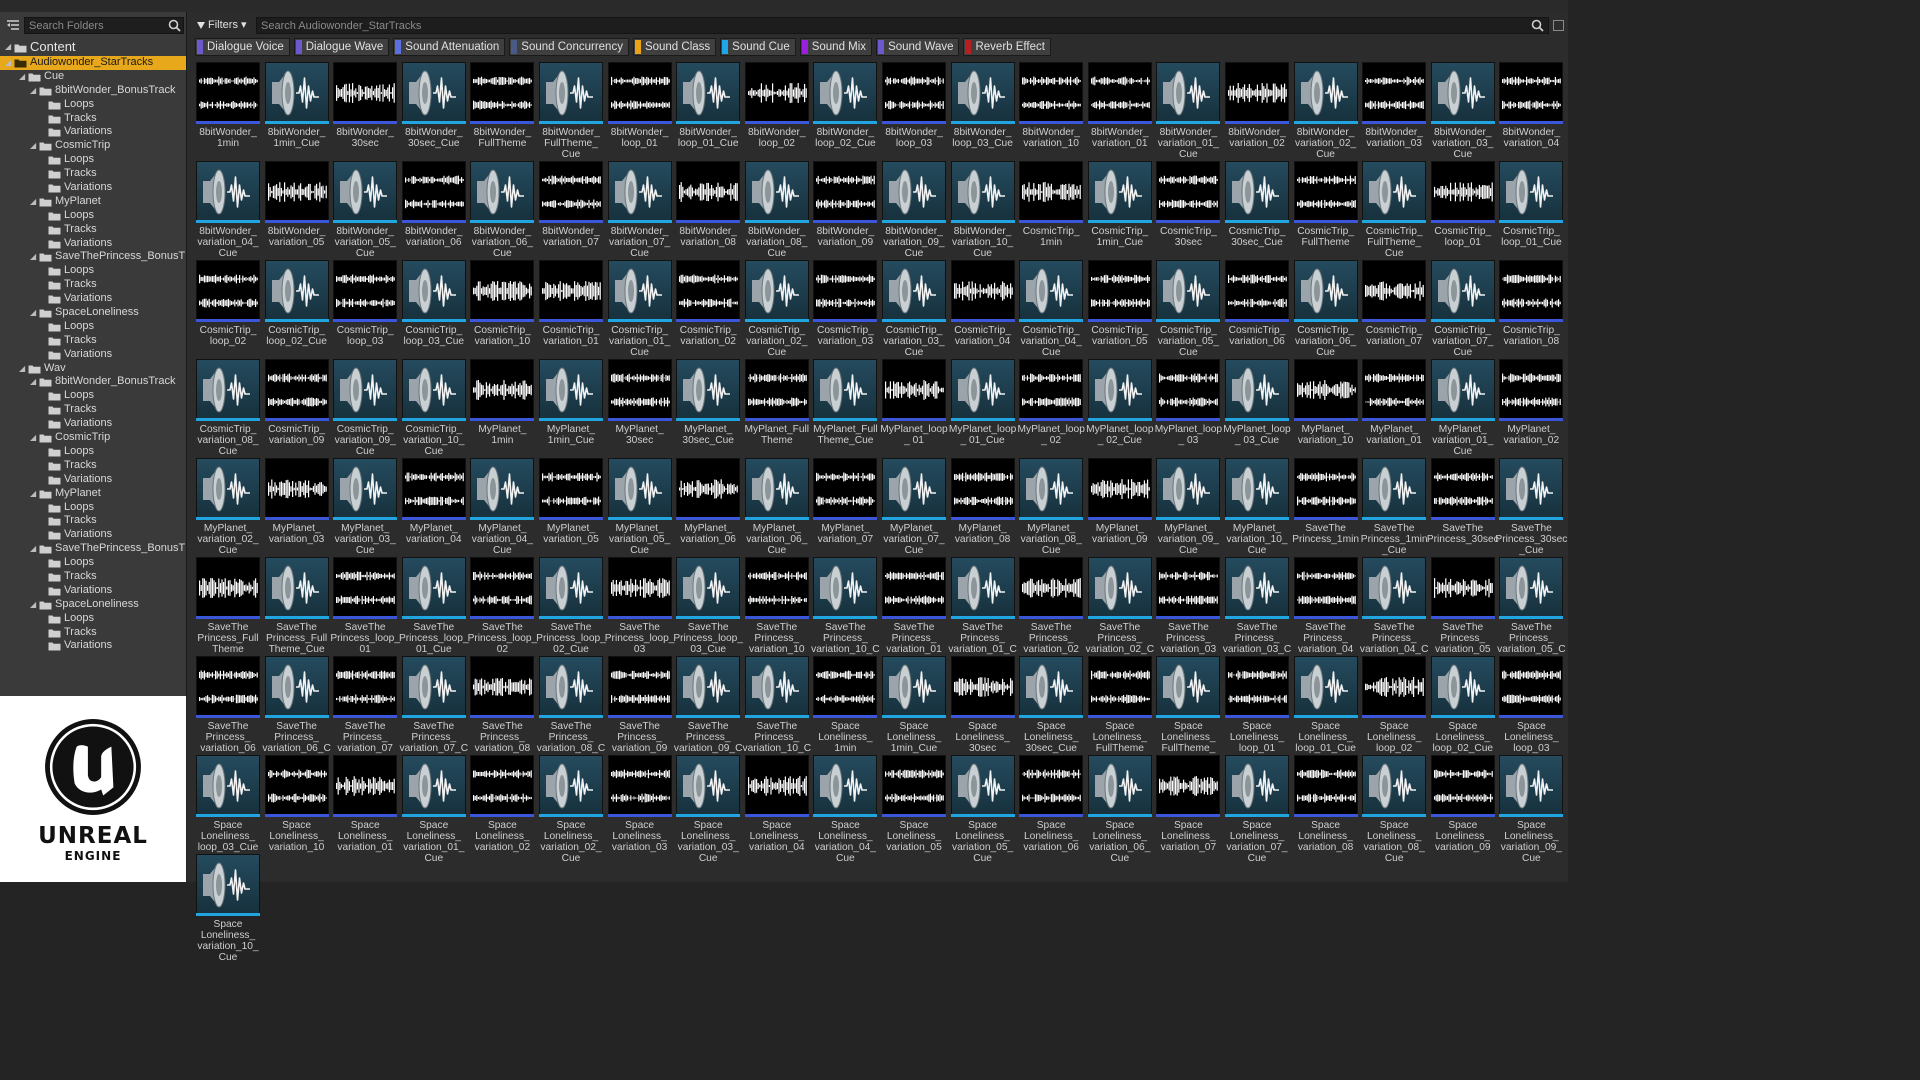 The height and width of the screenshot is (1080, 1920). What do you see at coordinates (228, 506) in the screenshot?
I see `asset-tile-sound-cue: MyPlanet_ variation_02_ Cue` at bounding box center [228, 506].